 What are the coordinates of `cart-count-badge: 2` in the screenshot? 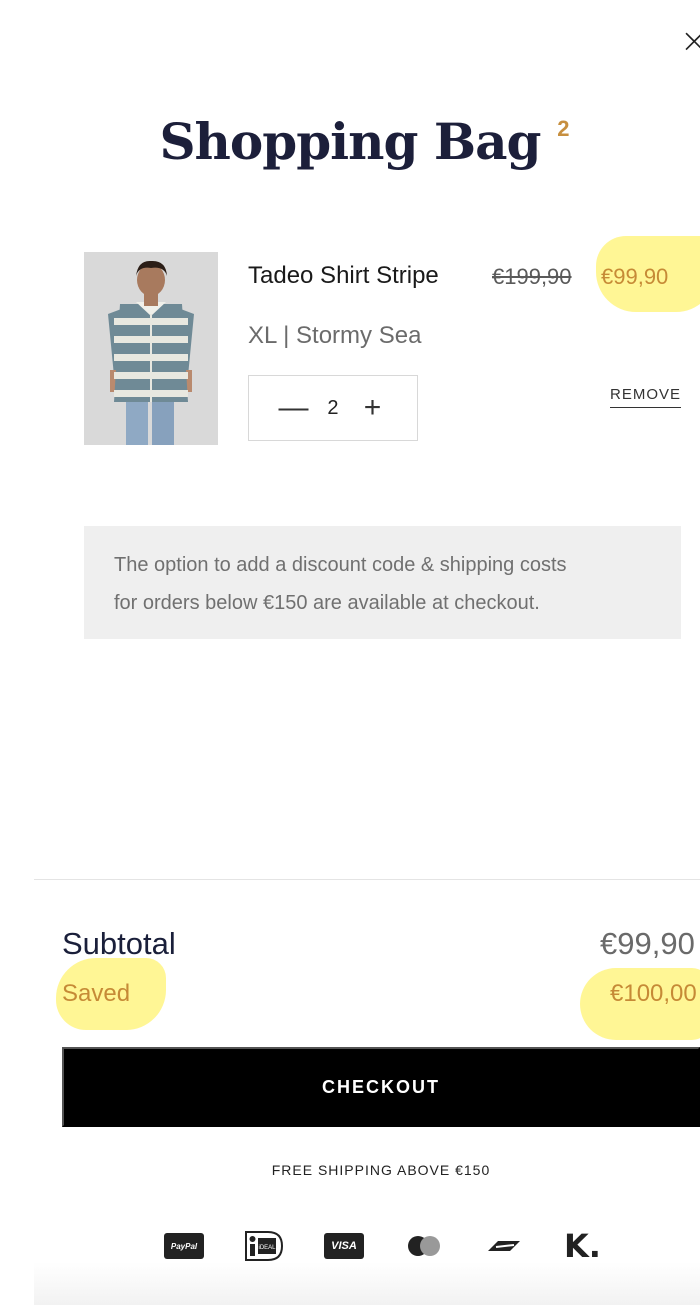 It's located at (563, 128).